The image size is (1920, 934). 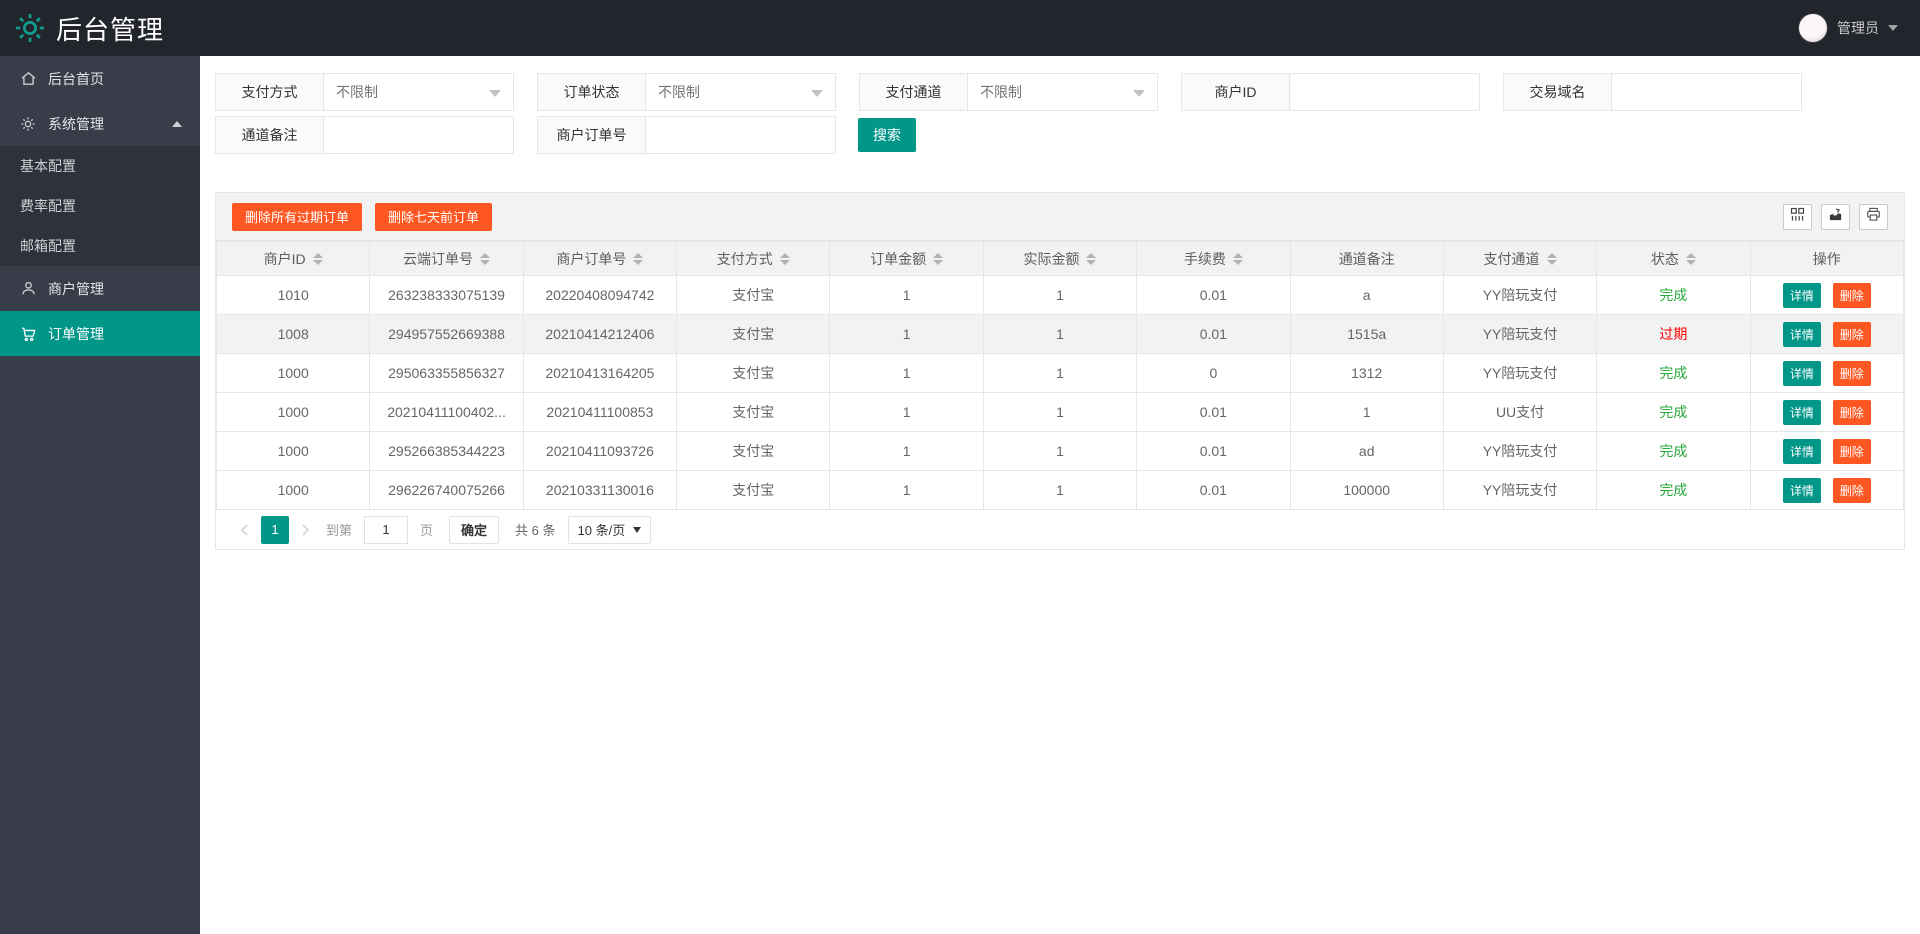 What do you see at coordinates (244, 530) in the screenshot?
I see `prev-page-button` at bounding box center [244, 530].